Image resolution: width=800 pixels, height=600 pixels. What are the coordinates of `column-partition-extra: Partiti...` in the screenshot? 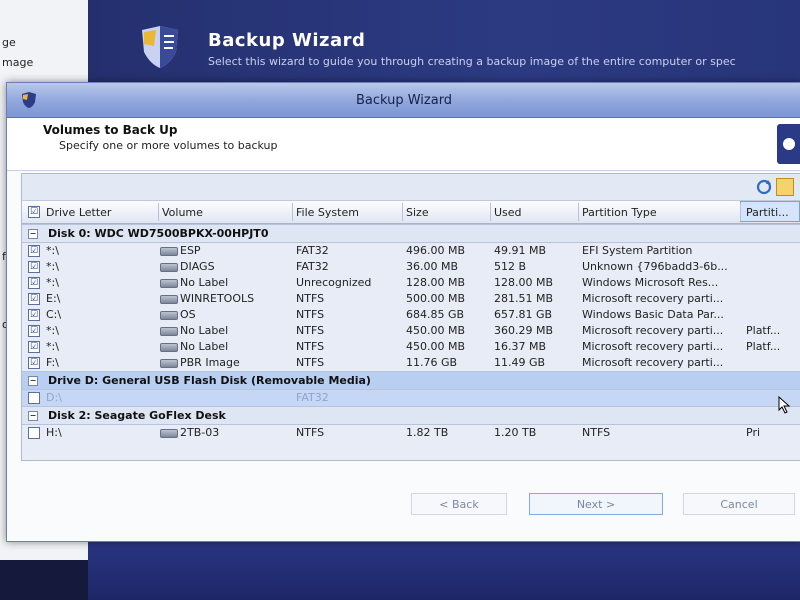 It's located at (767, 214).